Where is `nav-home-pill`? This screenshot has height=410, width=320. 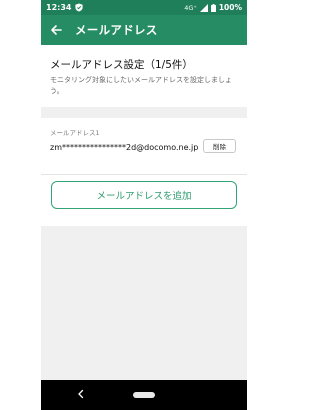
nav-home-pill is located at coordinates (144, 395).